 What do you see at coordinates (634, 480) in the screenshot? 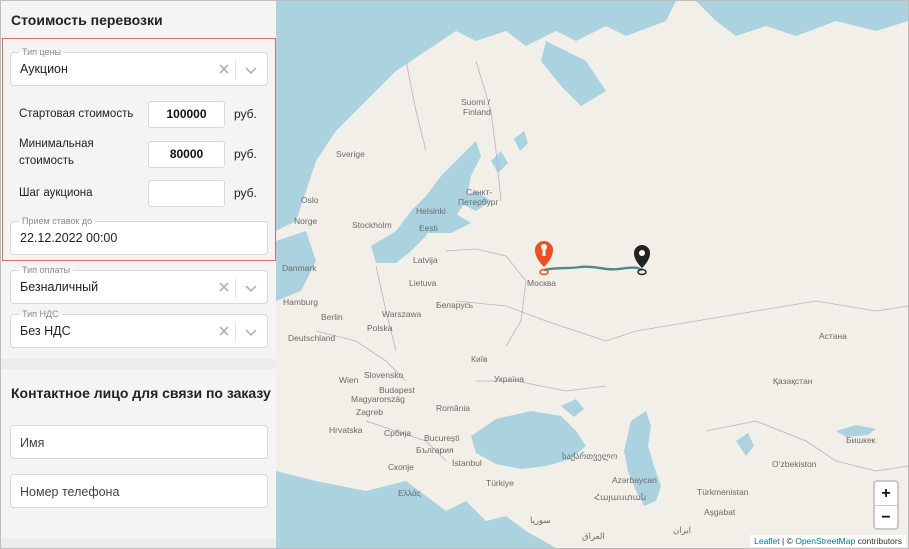
I see `map-label: Azərbaycan` at bounding box center [634, 480].